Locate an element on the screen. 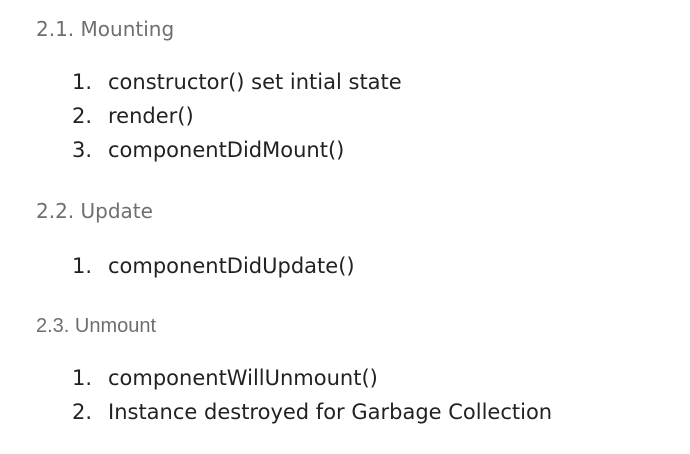 The image size is (690, 454). list-item-text: constructor() set intial state is located at coordinates (255, 82).